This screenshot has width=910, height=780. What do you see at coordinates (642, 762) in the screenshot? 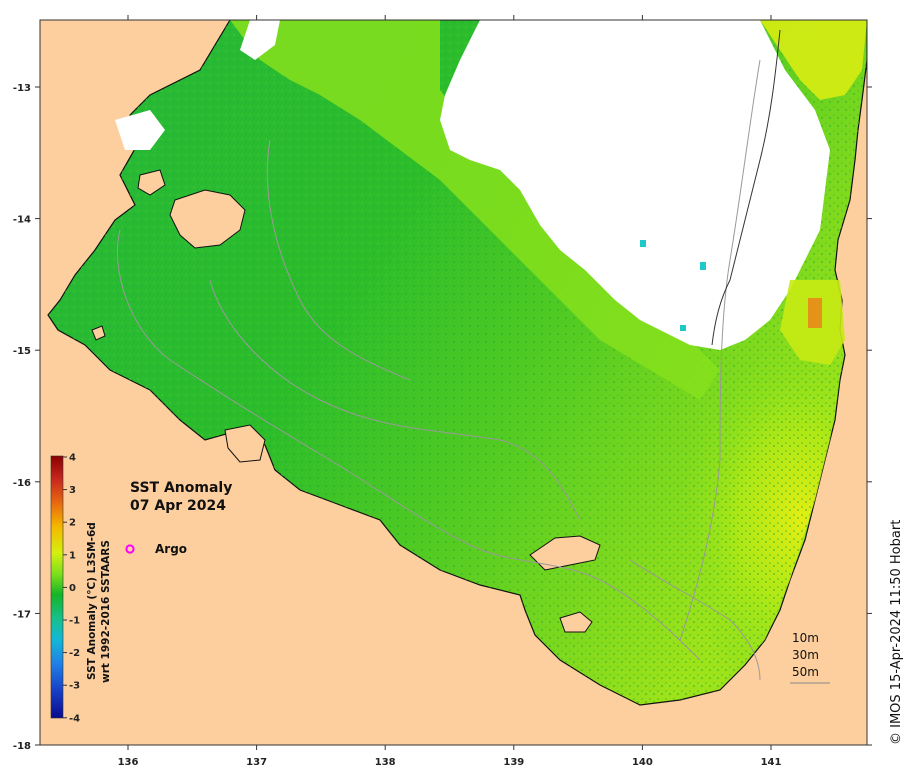
I see `lon-tick-label: 140` at bounding box center [642, 762].